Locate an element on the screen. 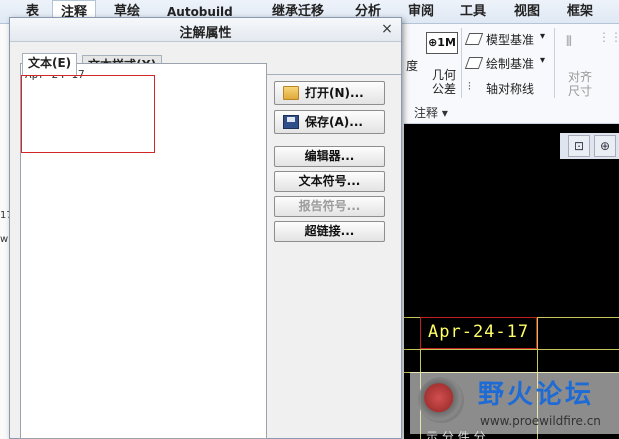 The width and height of the screenshot is (619, 439). background-text-fragment: w is located at coordinates (4, 239).